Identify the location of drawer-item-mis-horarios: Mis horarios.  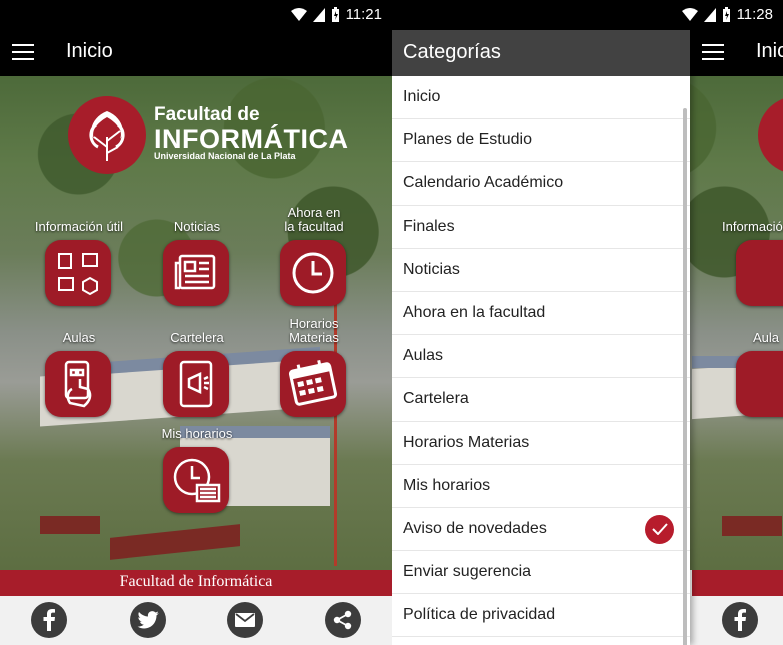
(541, 486).